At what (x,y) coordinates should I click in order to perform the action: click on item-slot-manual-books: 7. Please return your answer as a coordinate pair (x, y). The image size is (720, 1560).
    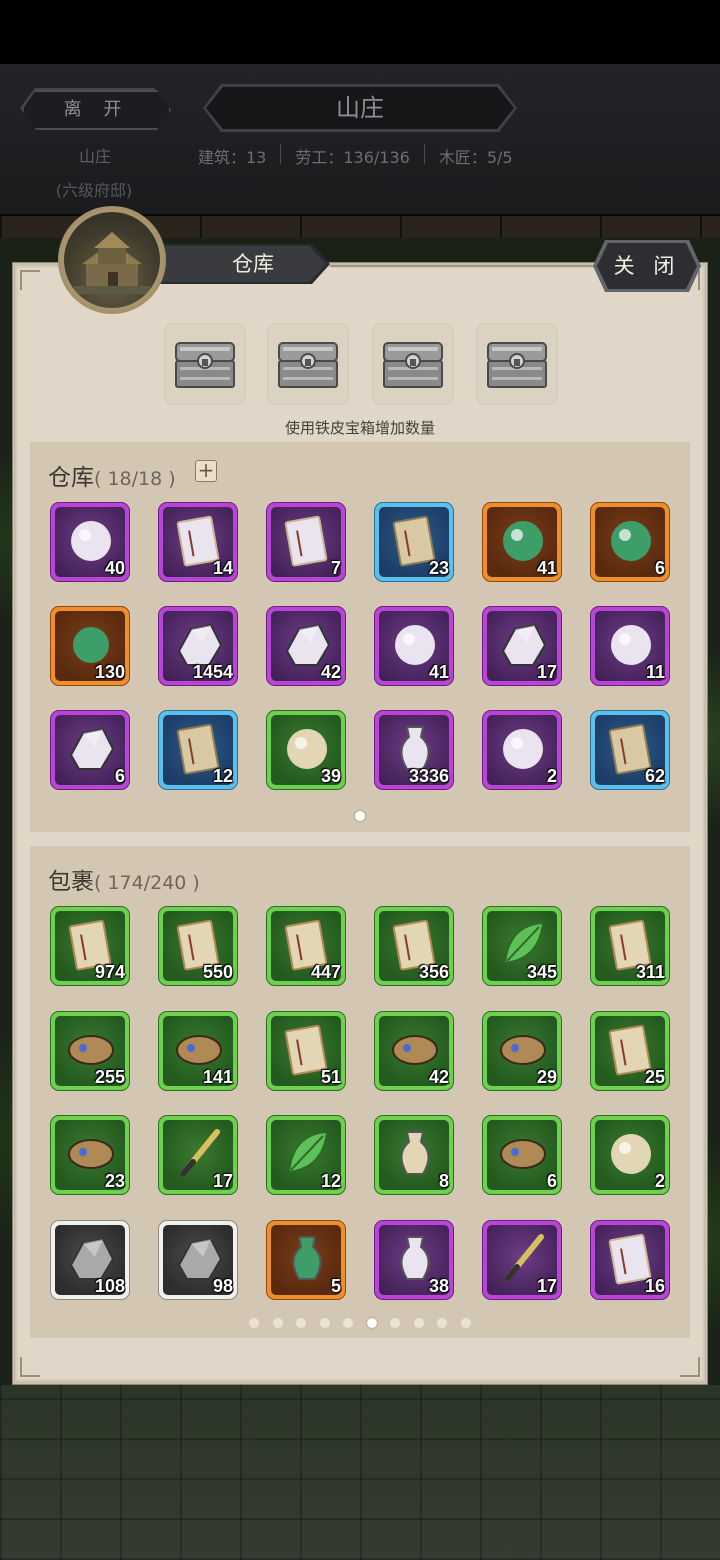
    Looking at the image, I should click on (306, 542).